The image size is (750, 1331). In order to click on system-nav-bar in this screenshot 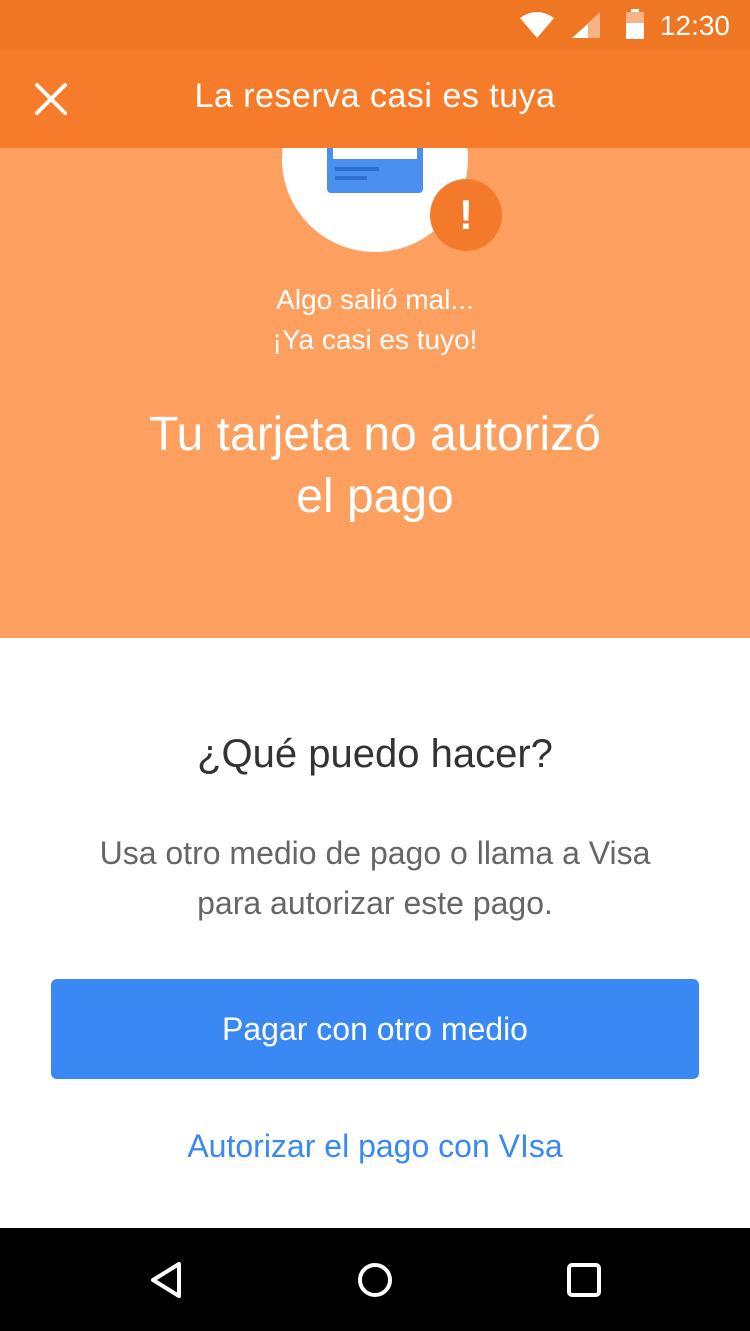, I will do `click(375, 1279)`.